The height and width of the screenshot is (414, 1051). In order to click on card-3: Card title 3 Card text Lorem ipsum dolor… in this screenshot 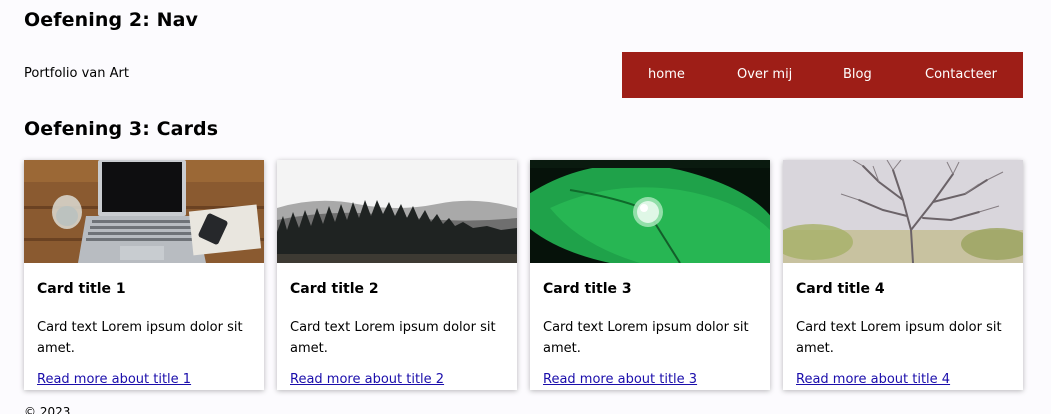, I will do `click(650, 275)`.